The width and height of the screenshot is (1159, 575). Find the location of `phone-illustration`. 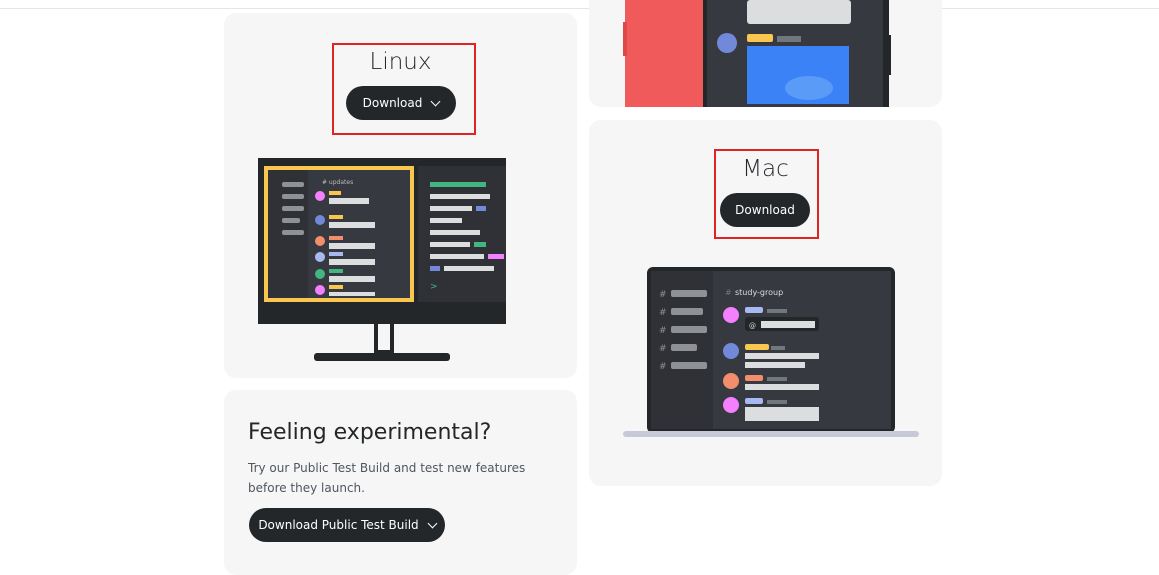

phone-illustration is located at coordinates (757, 53).